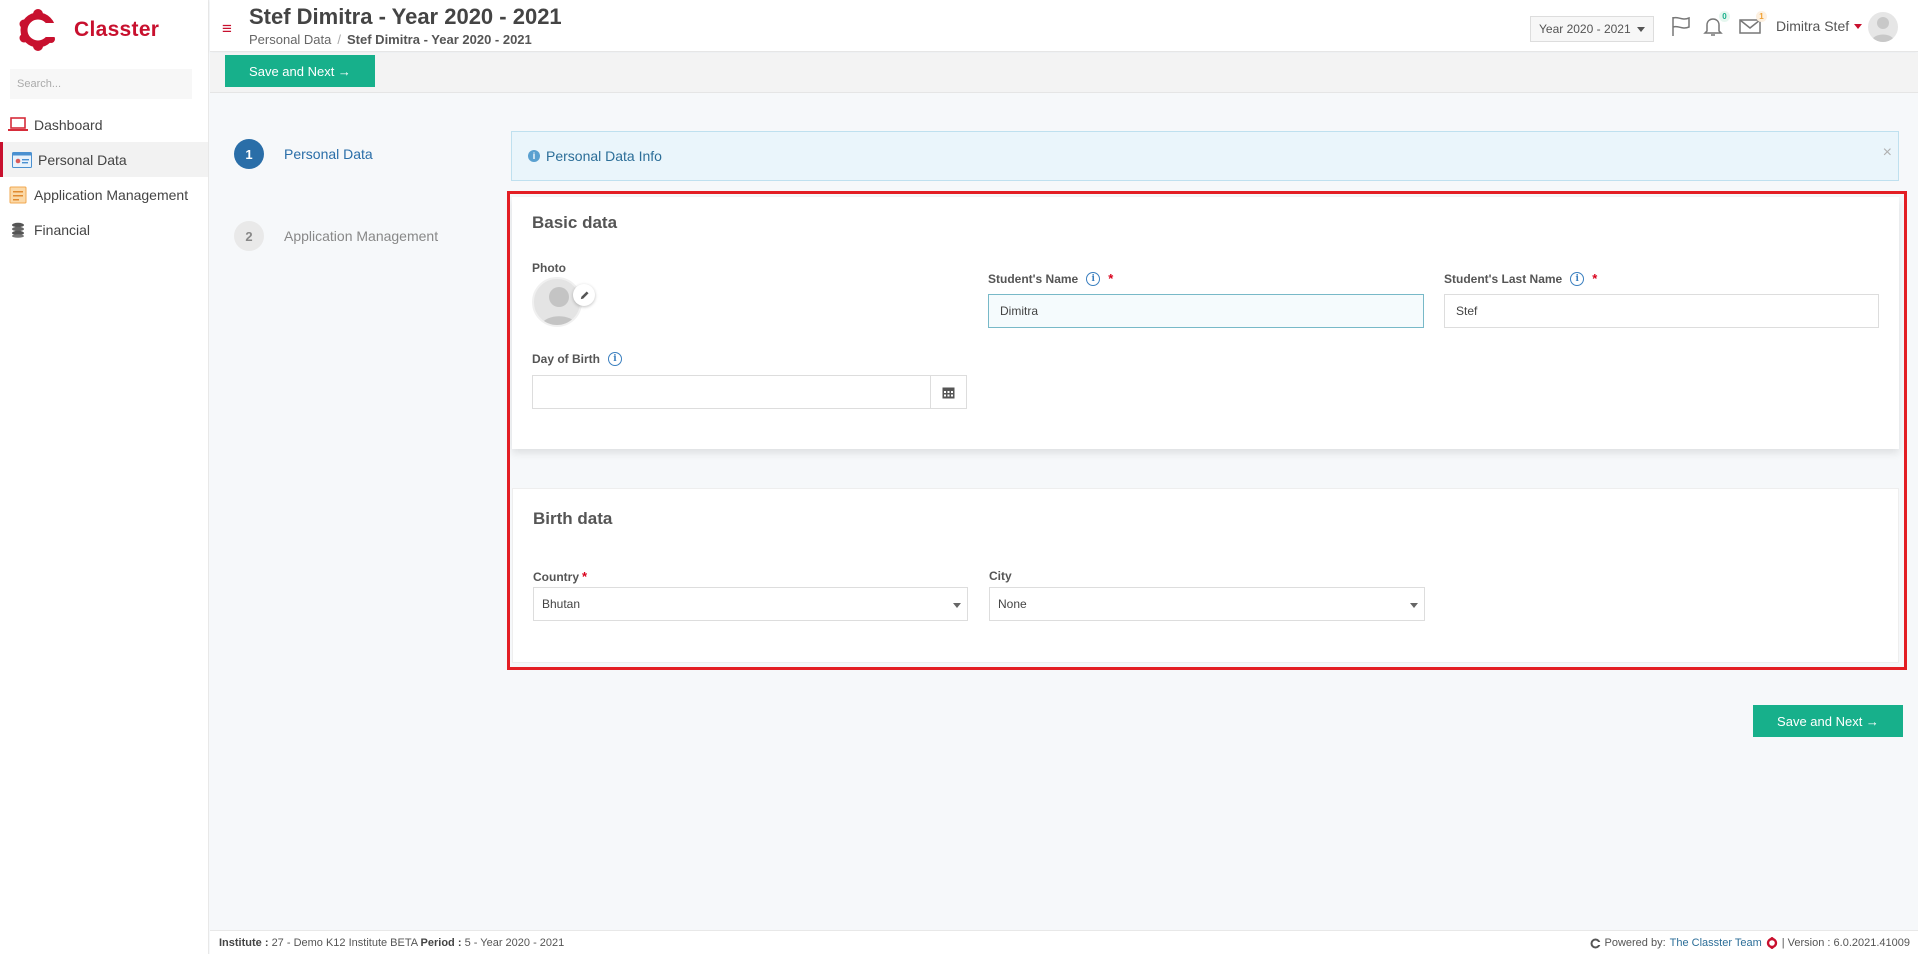  What do you see at coordinates (1635, 943) in the screenshot?
I see `powered-by-text: Powered by:` at bounding box center [1635, 943].